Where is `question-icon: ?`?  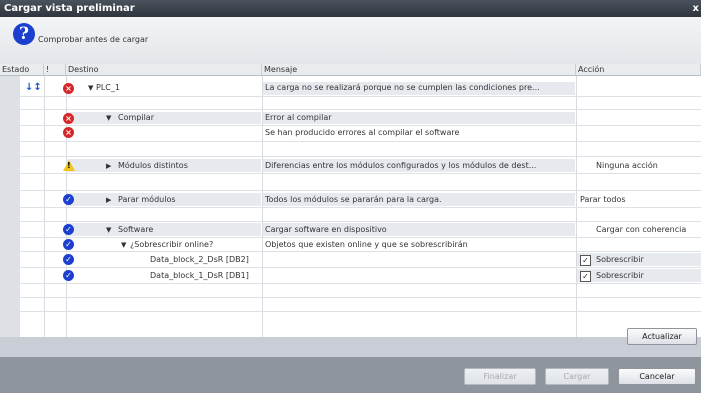
question-icon: ? is located at coordinates (24, 34).